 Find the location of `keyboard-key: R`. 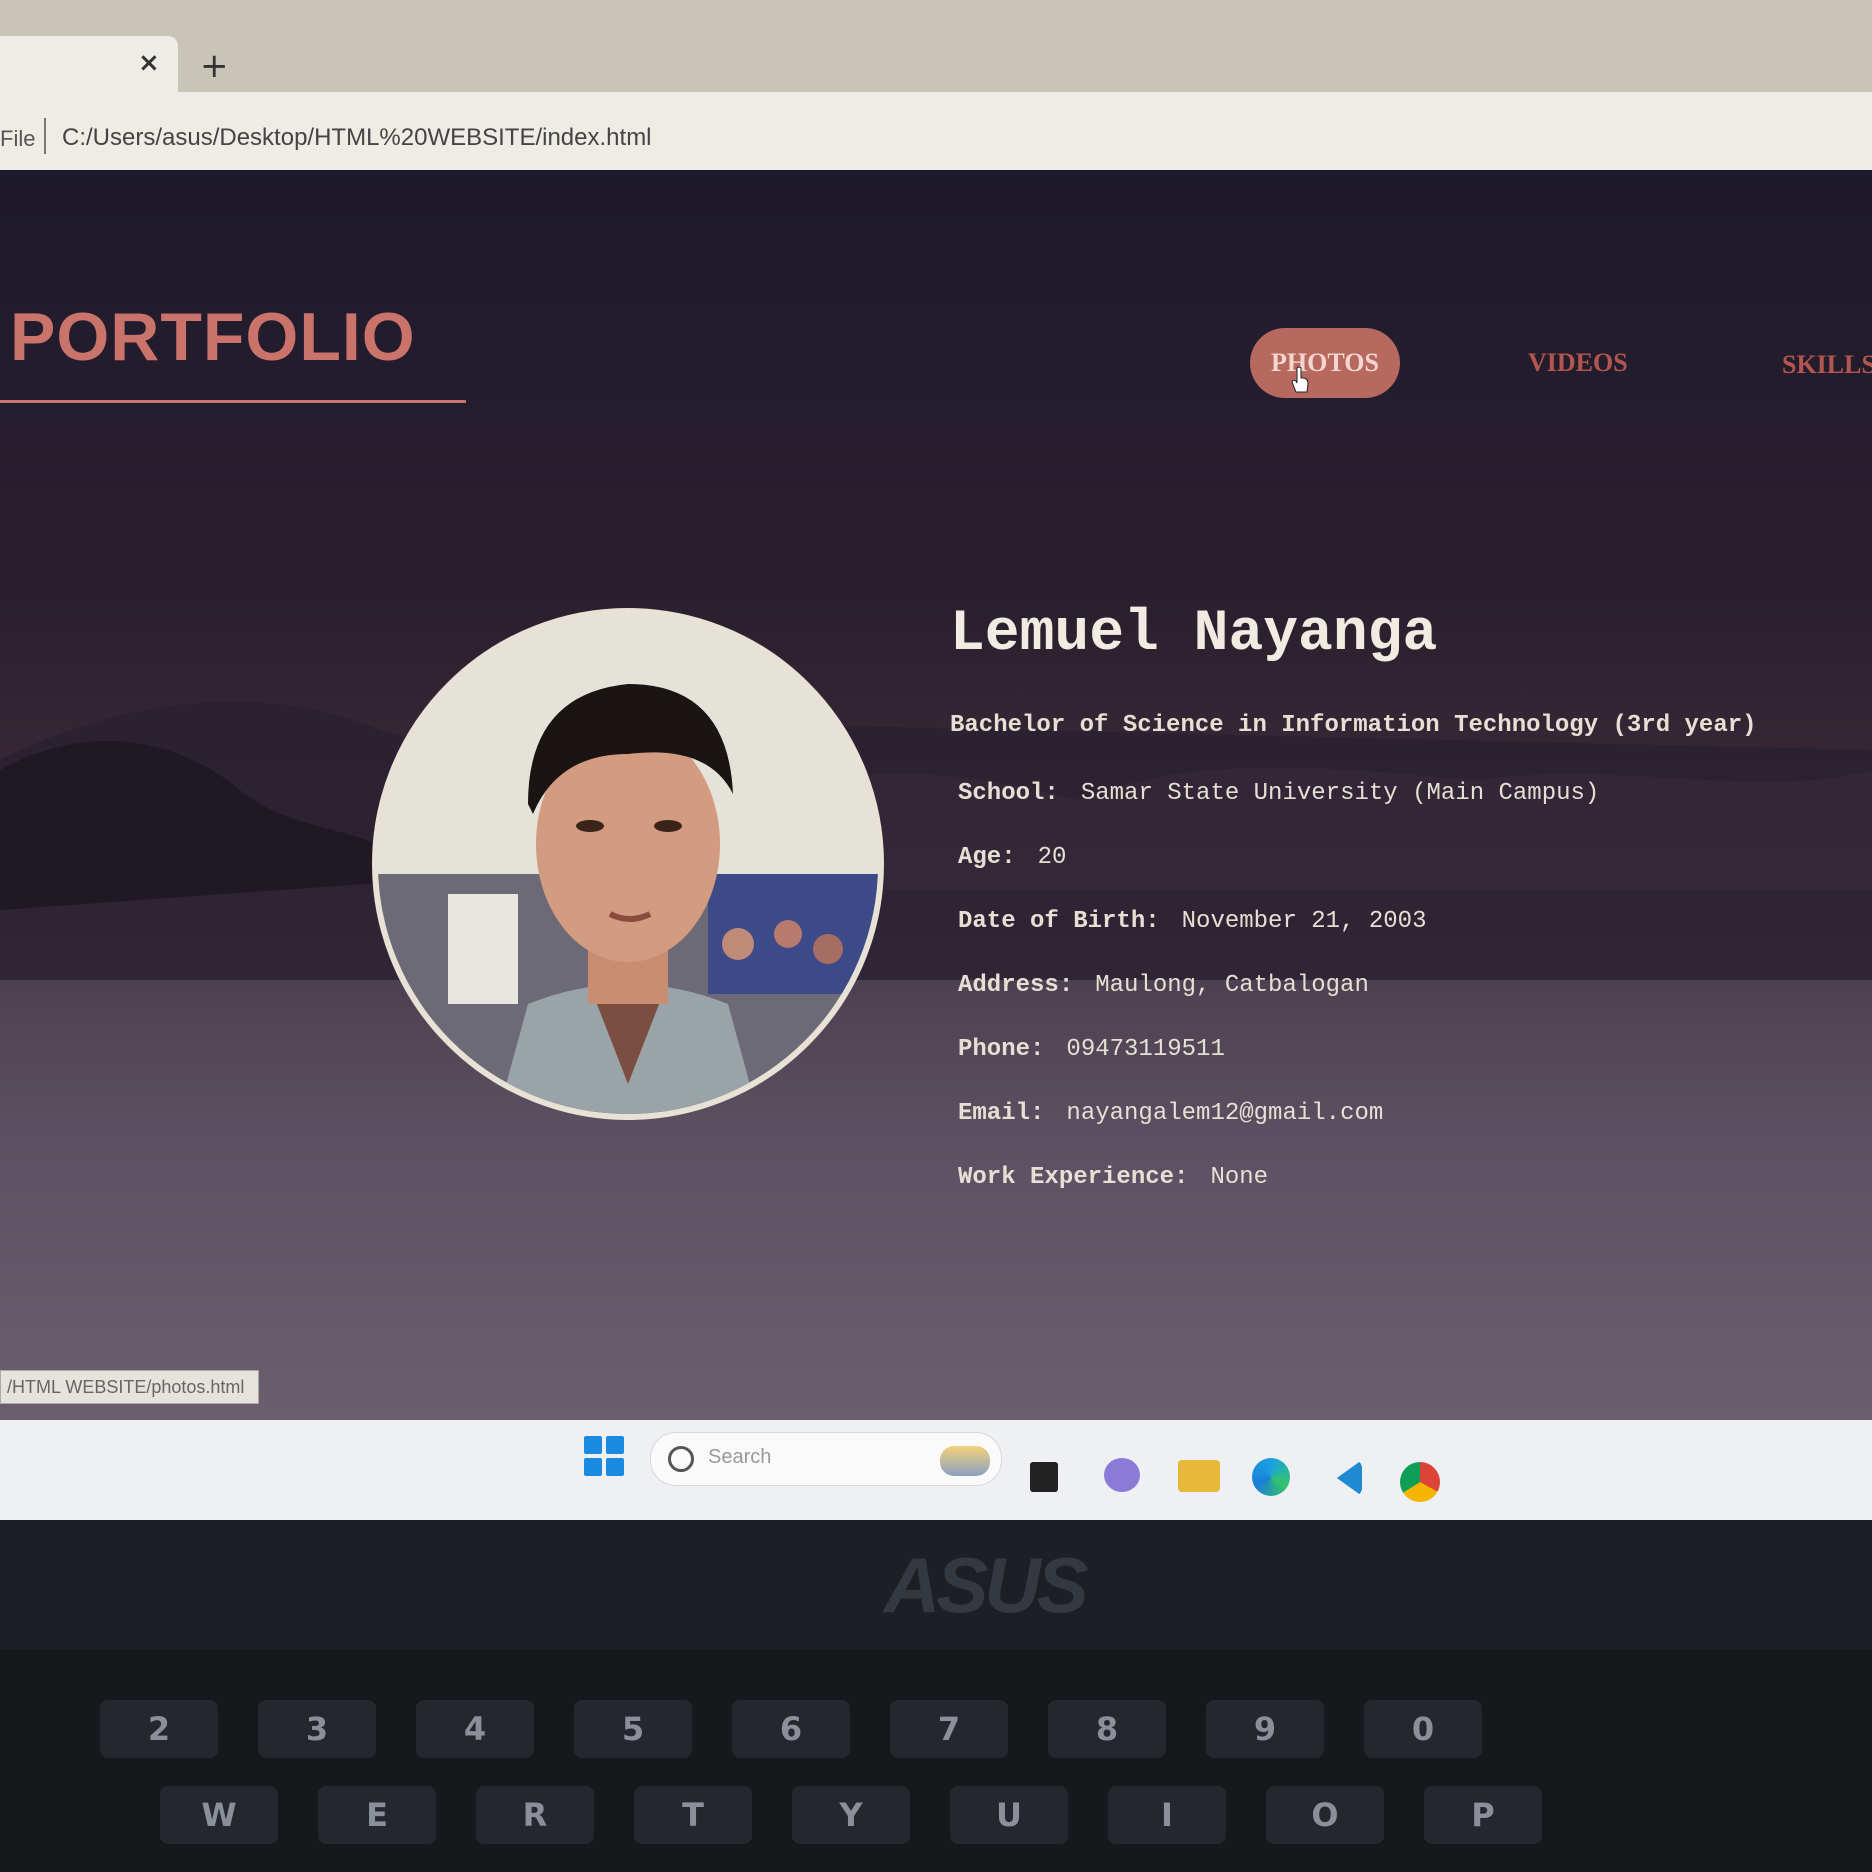

keyboard-key: R is located at coordinates (535, 1815).